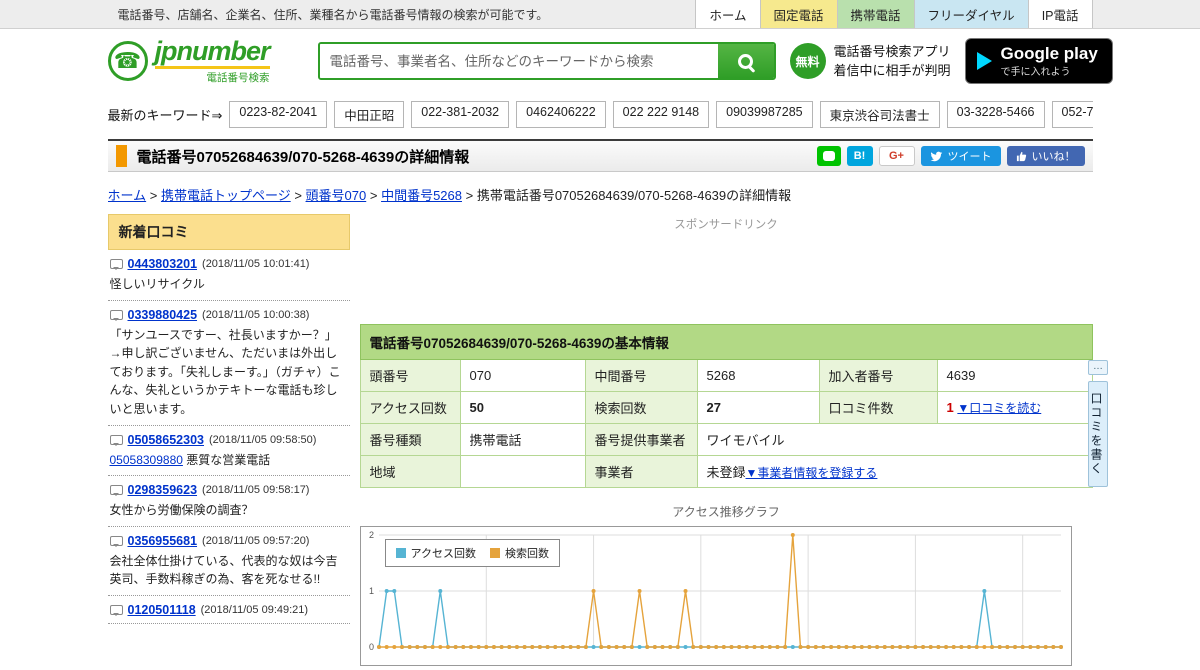 The image size is (1200, 670). Describe the element at coordinates (163, 541) in the screenshot. I see `review-phone-link: 0356955681` at that location.